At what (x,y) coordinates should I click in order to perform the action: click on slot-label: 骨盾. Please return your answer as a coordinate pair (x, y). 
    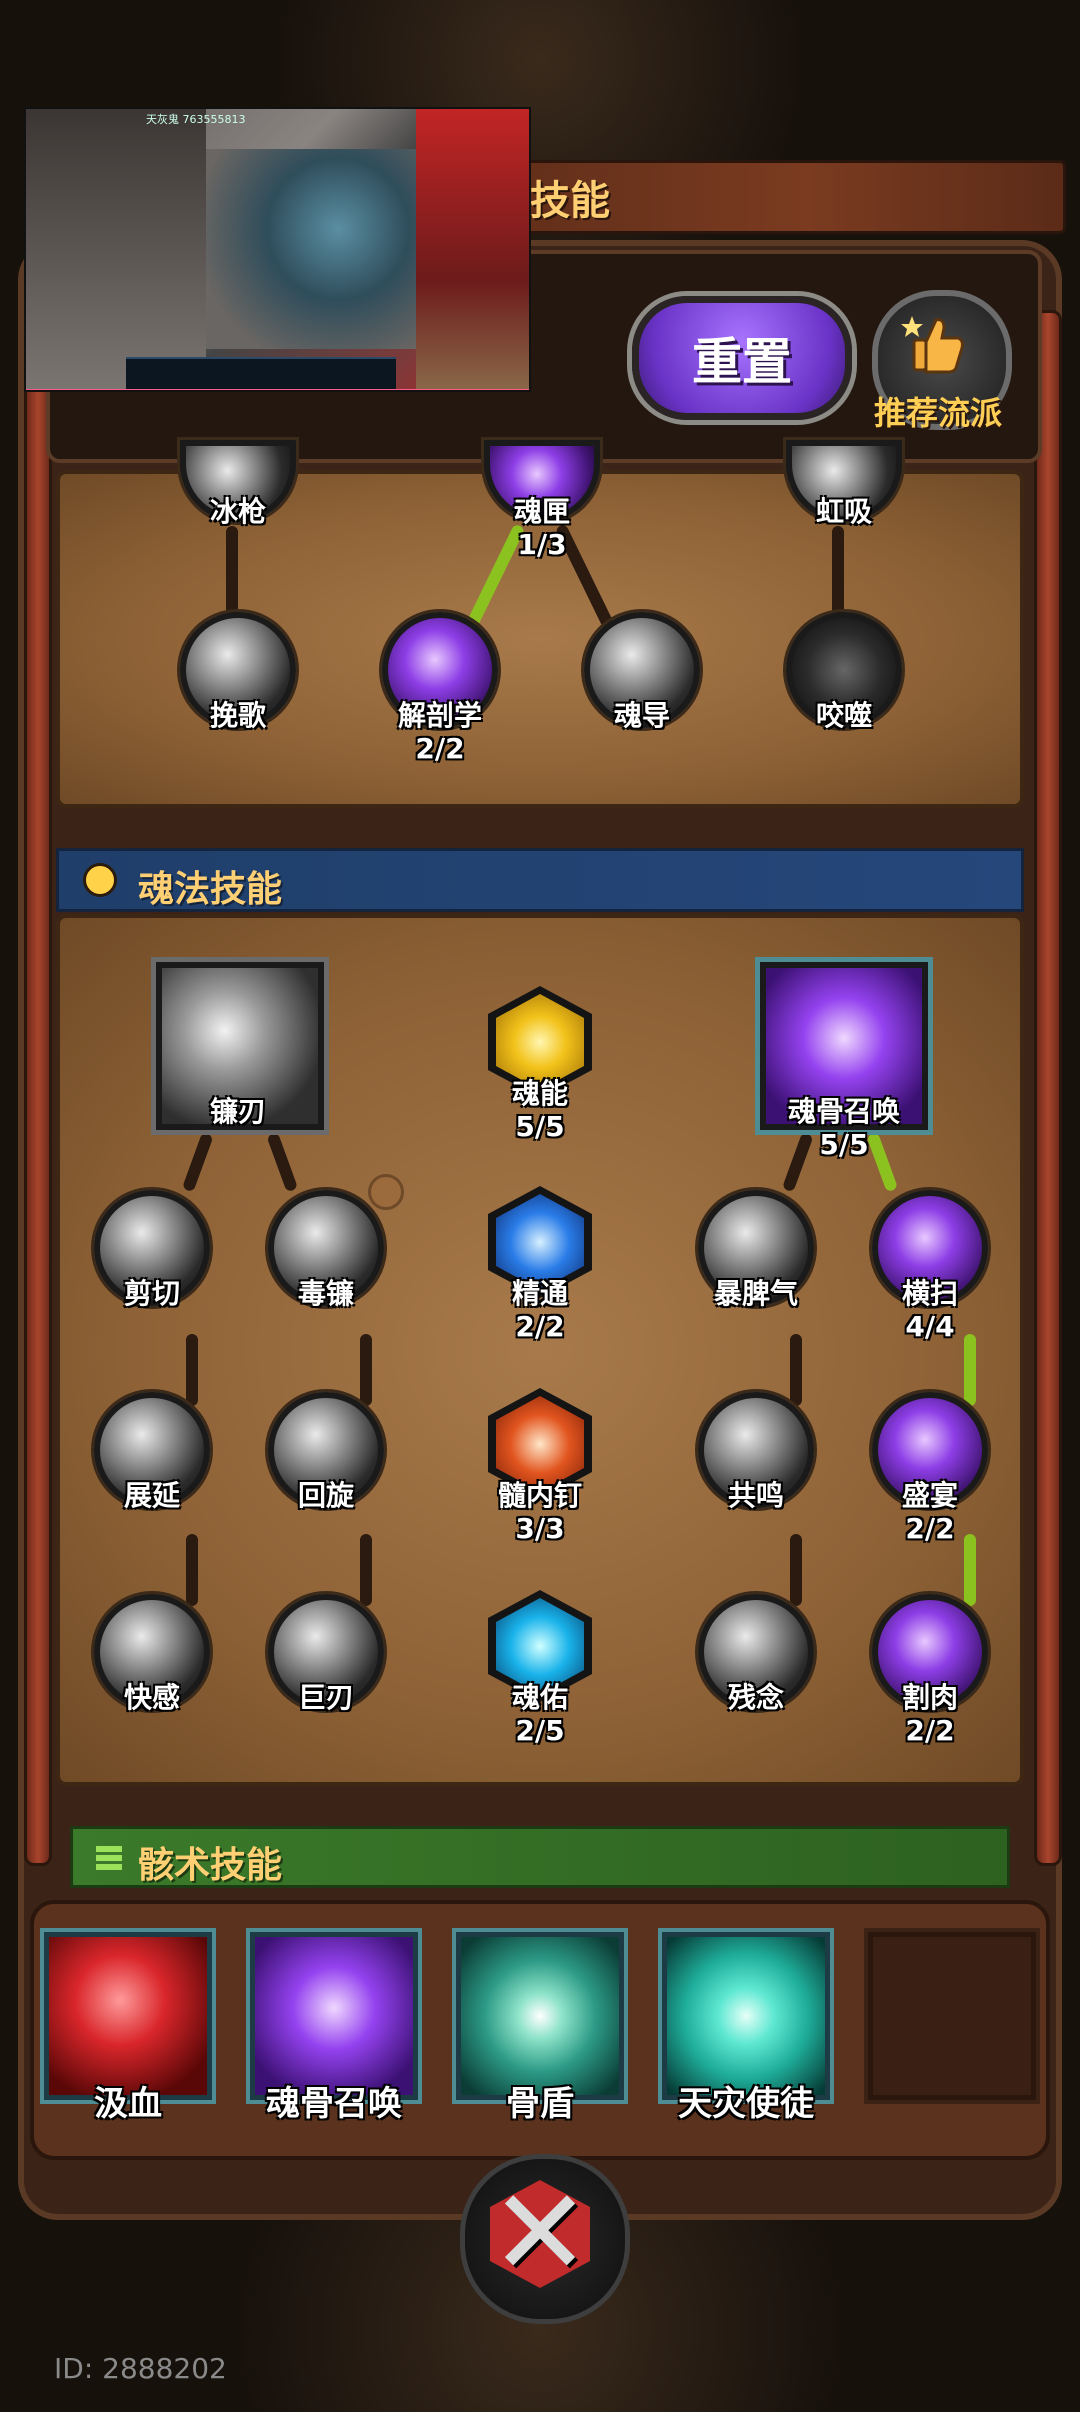
    Looking at the image, I should click on (540, 2104).